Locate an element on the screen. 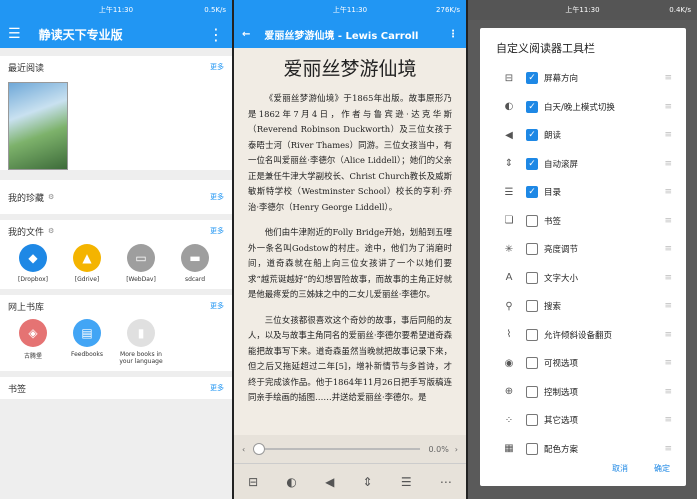  option-row: ⚲ 搜索 ≡ is located at coordinates (583, 306).